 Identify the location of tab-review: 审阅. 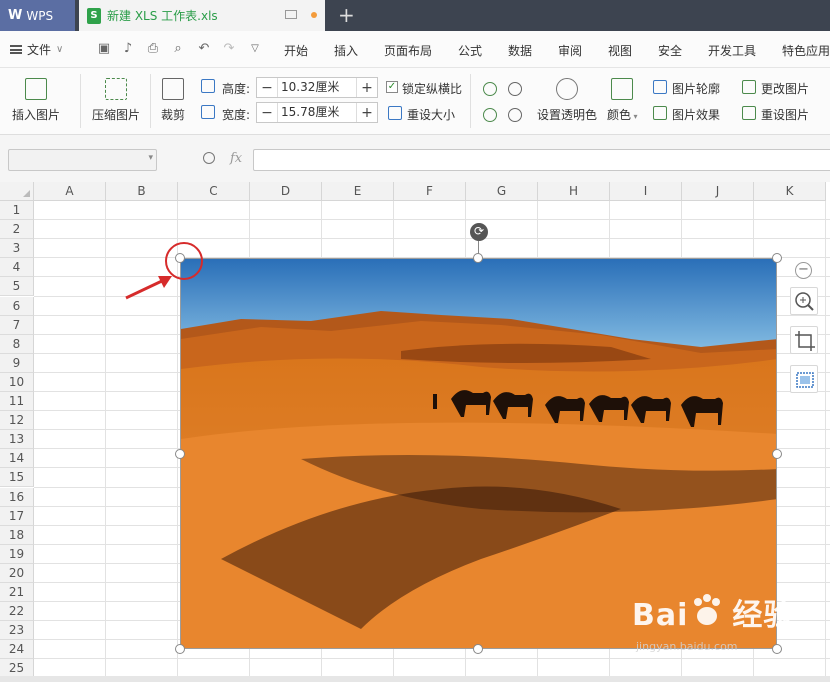
(570, 50).